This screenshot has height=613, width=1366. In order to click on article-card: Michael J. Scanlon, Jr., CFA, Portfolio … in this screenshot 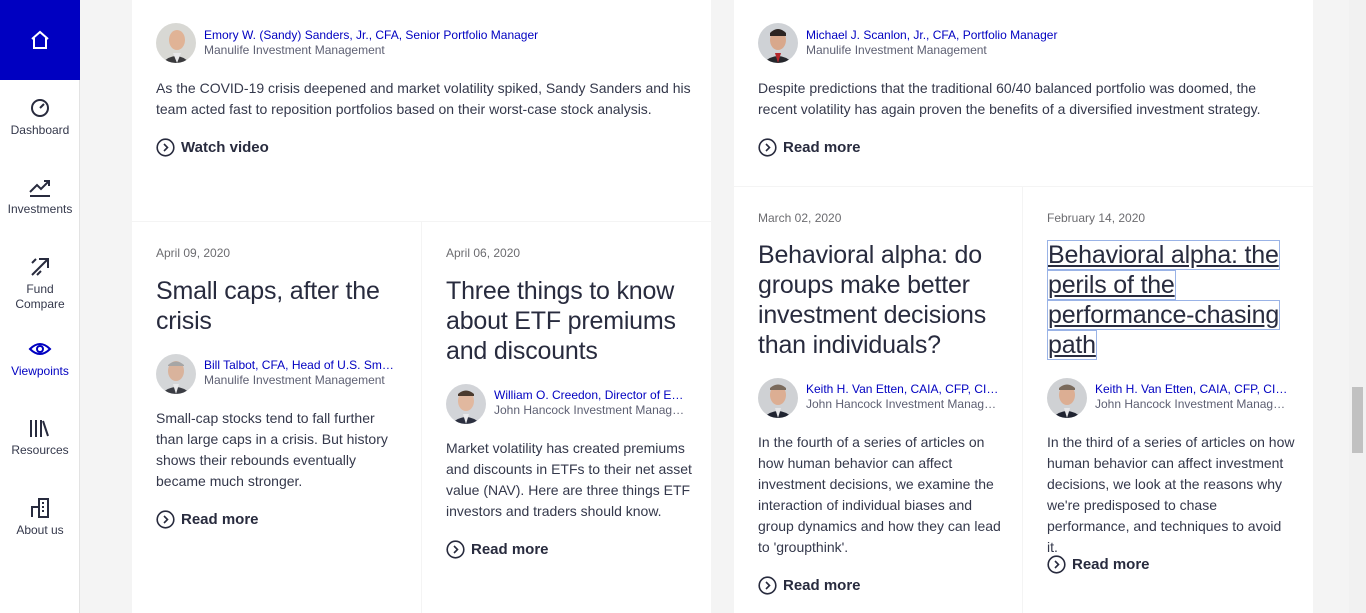, I will do `click(1023, 93)`.